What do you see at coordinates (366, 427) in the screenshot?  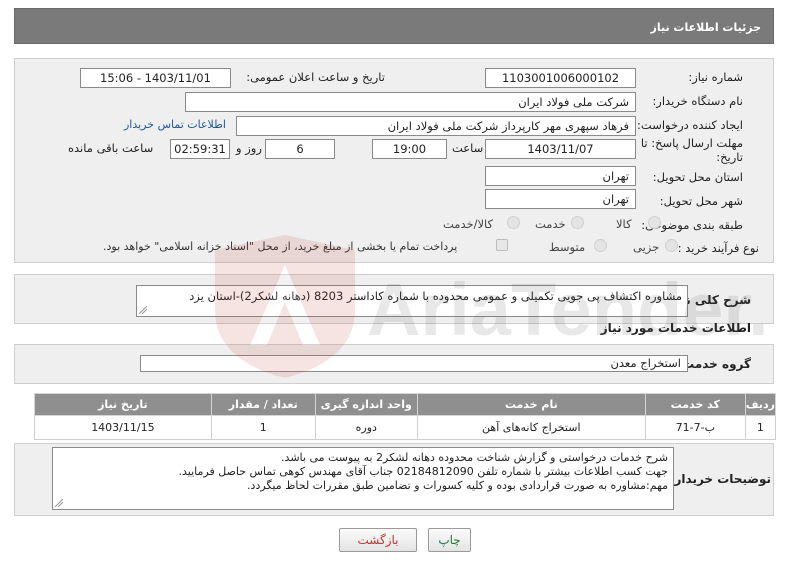 I see `cell-unit: دوره` at bounding box center [366, 427].